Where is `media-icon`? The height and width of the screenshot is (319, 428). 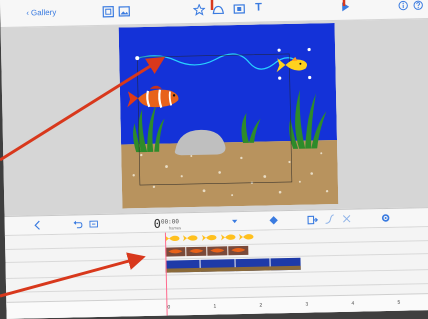 media-icon is located at coordinates (239, 9).